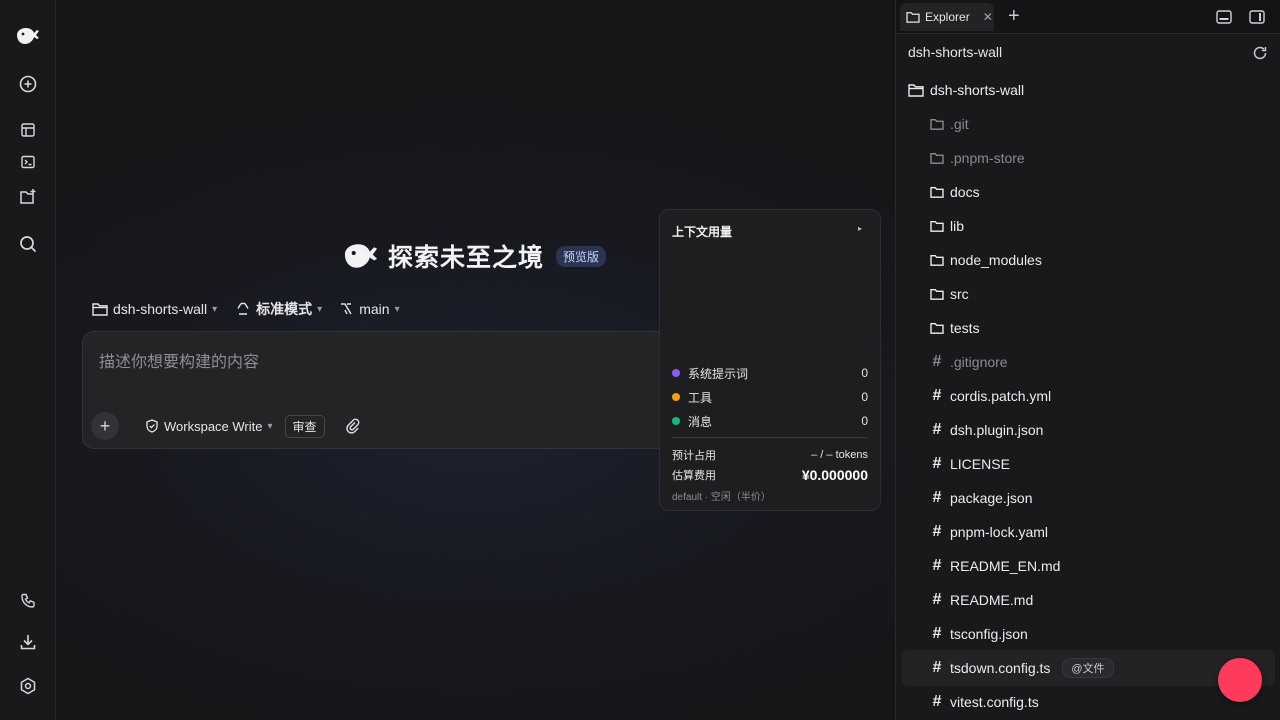 This screenshot has height=720, width=1280. What do you see at coordinates (694, 476) in the screenshot?
I see `cost-label: 估算费用` at bounding box center [694, 476].